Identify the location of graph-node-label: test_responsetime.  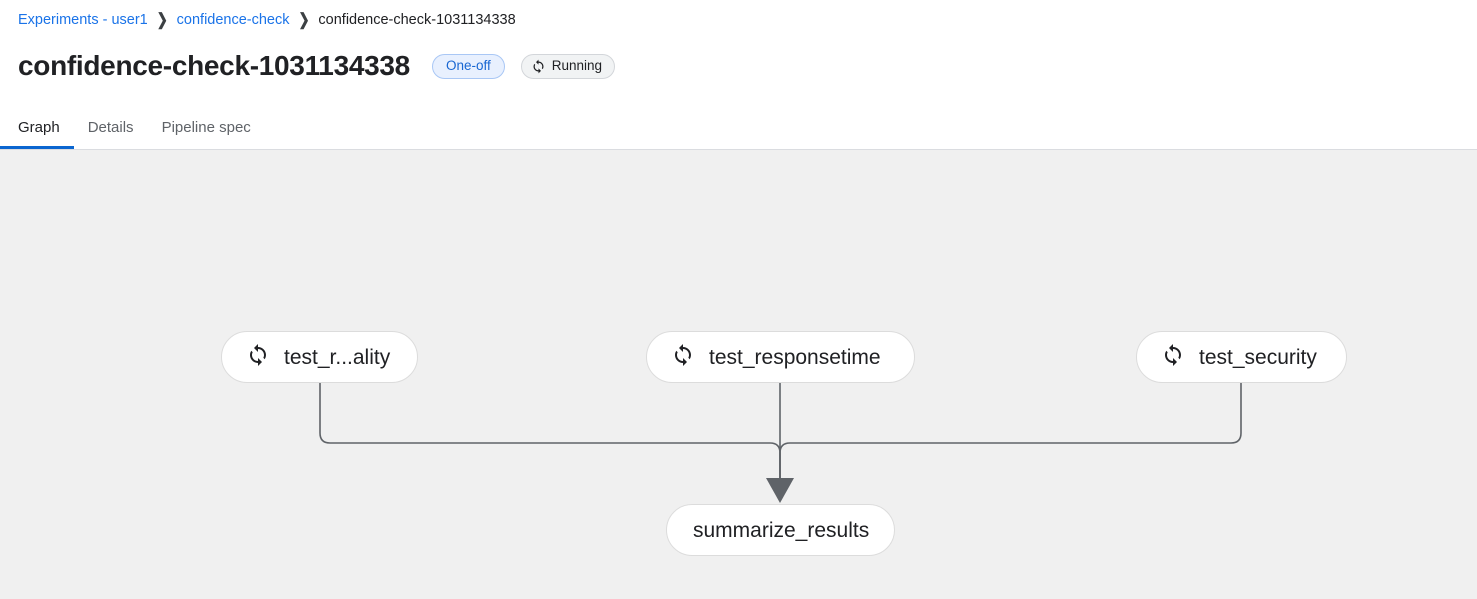
(795, 357).